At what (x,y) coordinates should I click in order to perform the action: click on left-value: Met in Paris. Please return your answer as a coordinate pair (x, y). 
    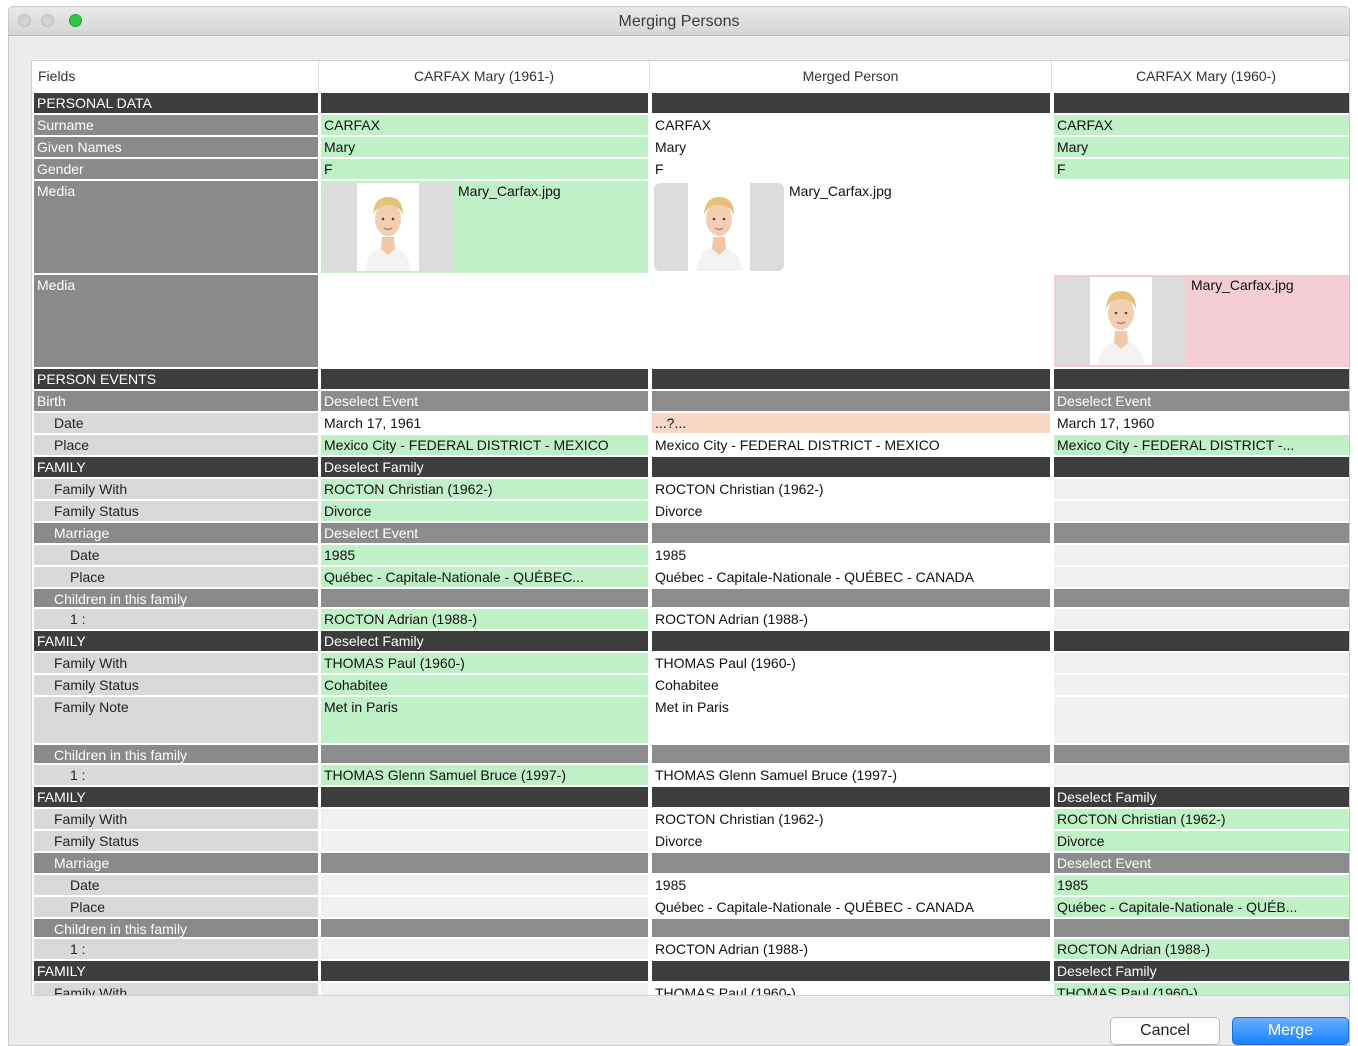
    Looking at the image, I should click on (484, 720).